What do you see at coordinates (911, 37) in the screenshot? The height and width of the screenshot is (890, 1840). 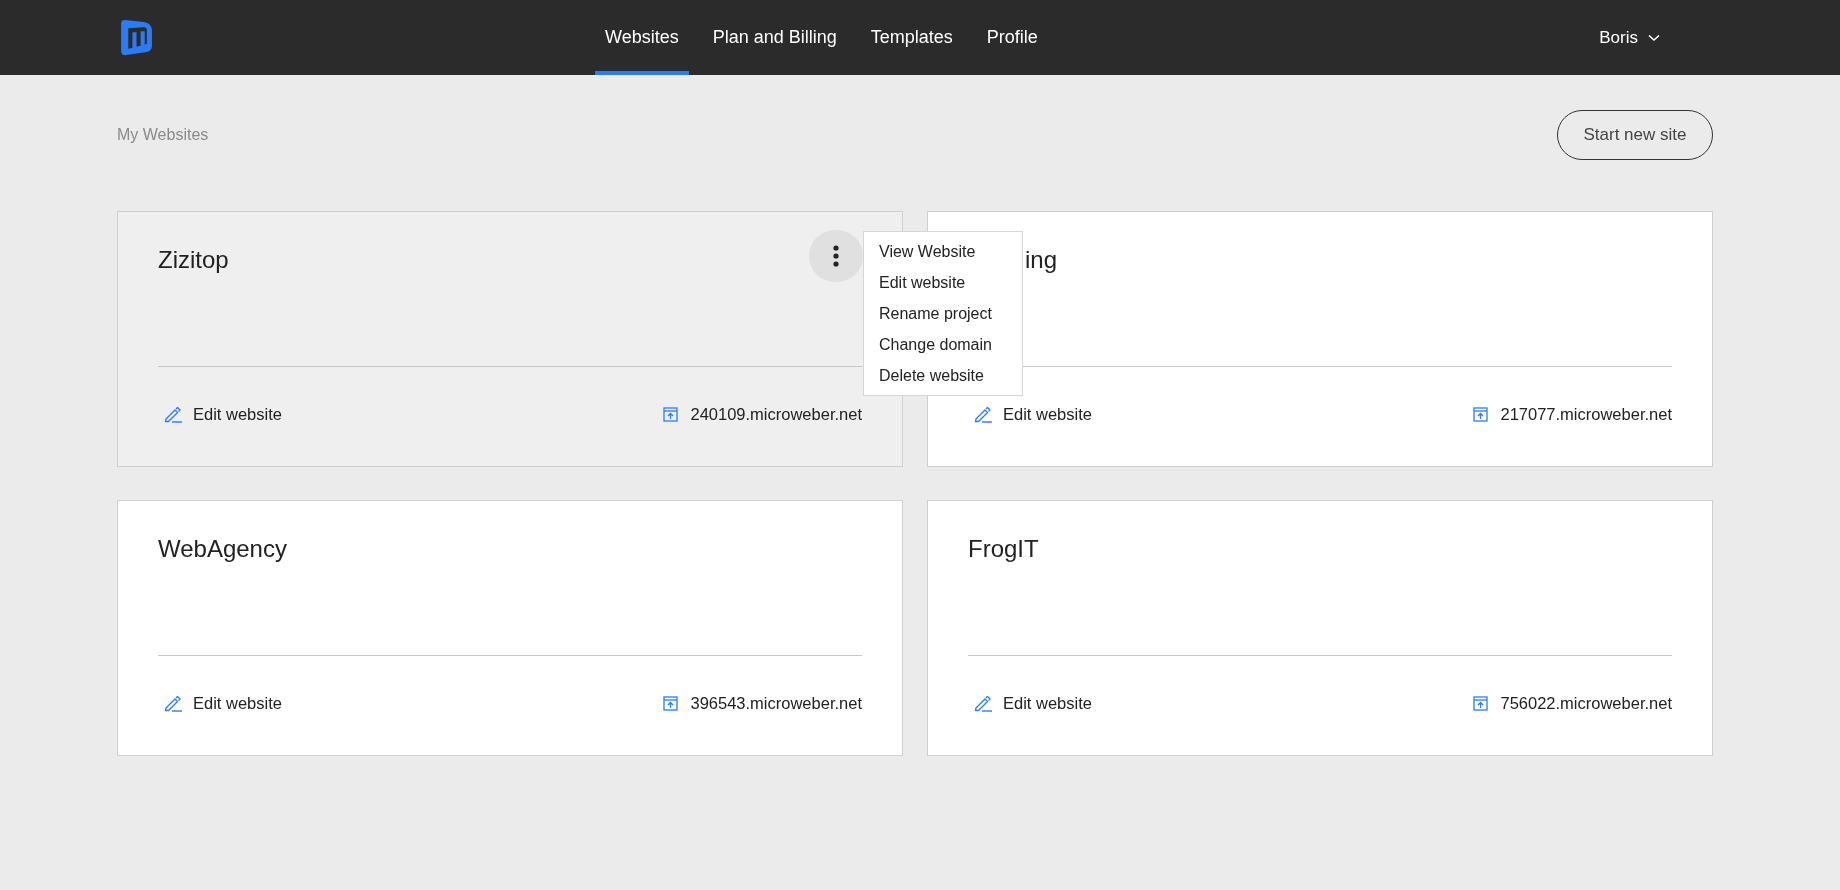 I see `nav-tab: Templates` at bounding box center [911, 37].